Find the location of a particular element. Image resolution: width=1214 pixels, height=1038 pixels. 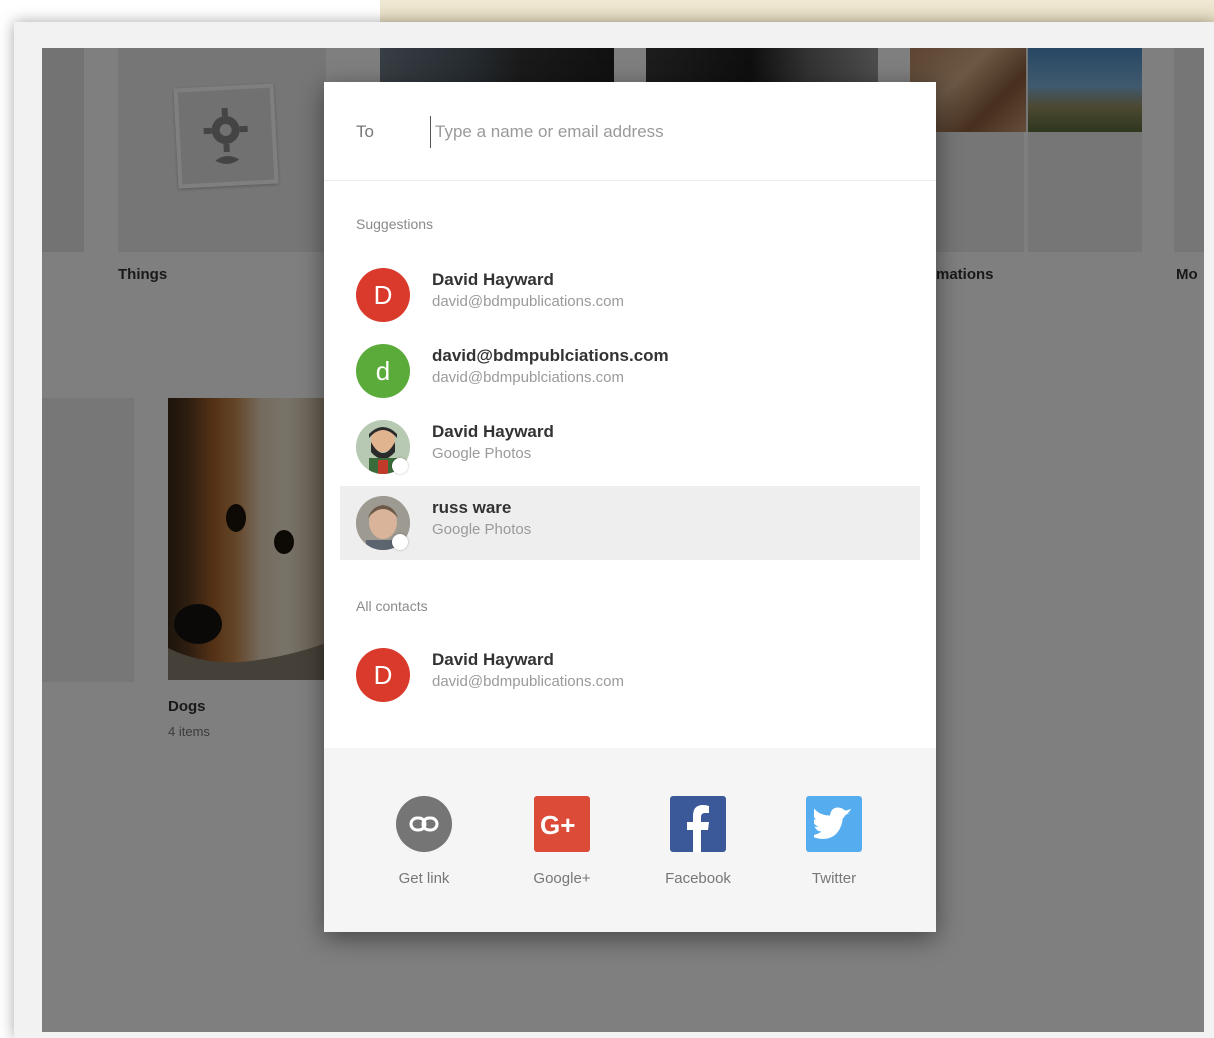

contact-email: david@bdmpublciations.com is located at coordinates (528, 377).